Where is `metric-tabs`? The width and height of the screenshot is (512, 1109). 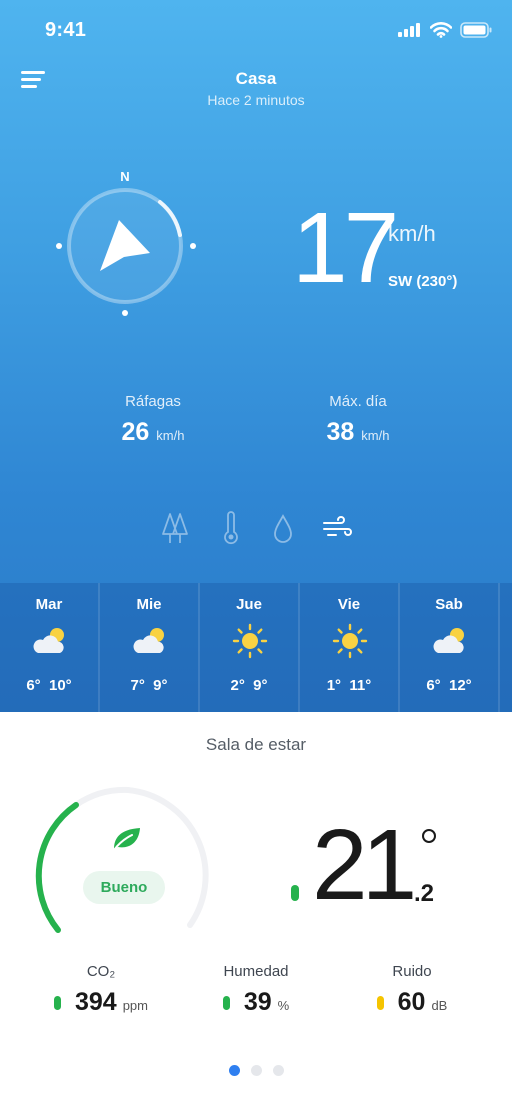 metric-tabs is located at coordinates (260, 530).